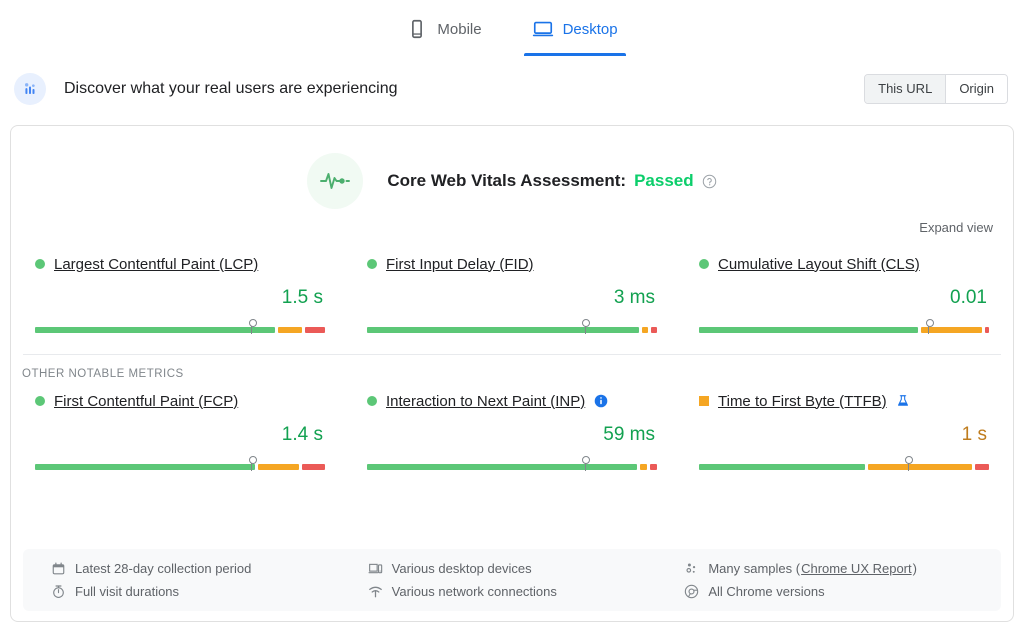 This screenshot has width=1024, height=634. Describe the element at coordinates (163, 568) in the screenshot. I see `footer-item-text: Latest 28-day collection period` at that location.